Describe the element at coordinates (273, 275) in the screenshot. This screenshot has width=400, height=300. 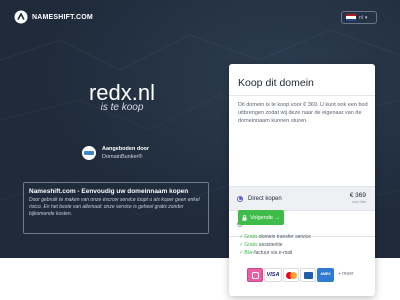
I see `visa-icon: VISA` at that location.